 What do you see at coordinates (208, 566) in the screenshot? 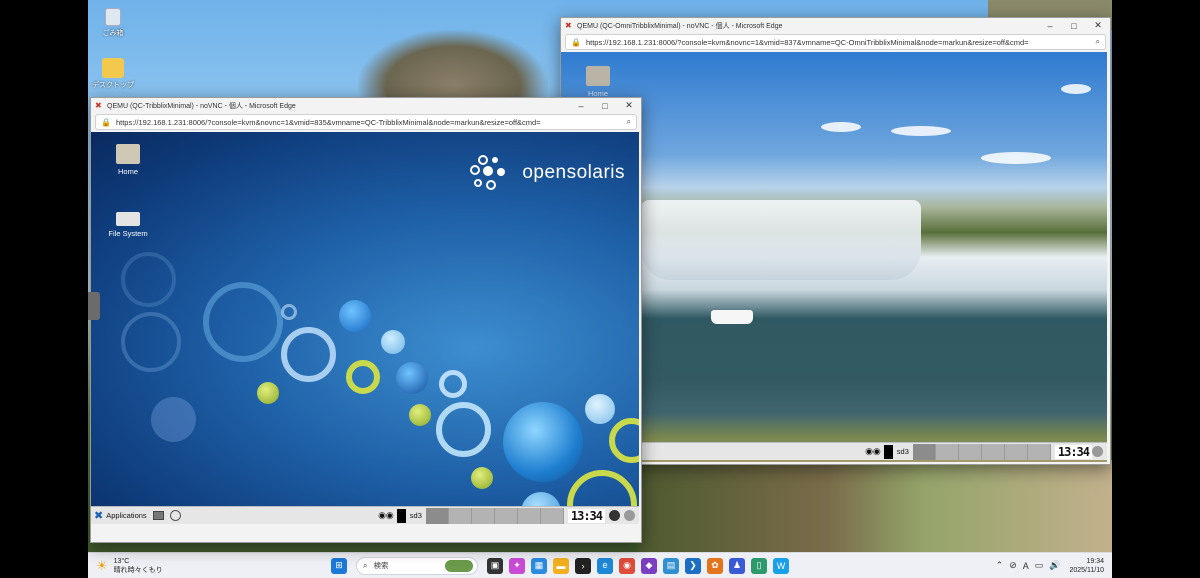
I see `weather-widget: ☀ 13°C 晴れ時々くもり` at bounding box center [208, 566].